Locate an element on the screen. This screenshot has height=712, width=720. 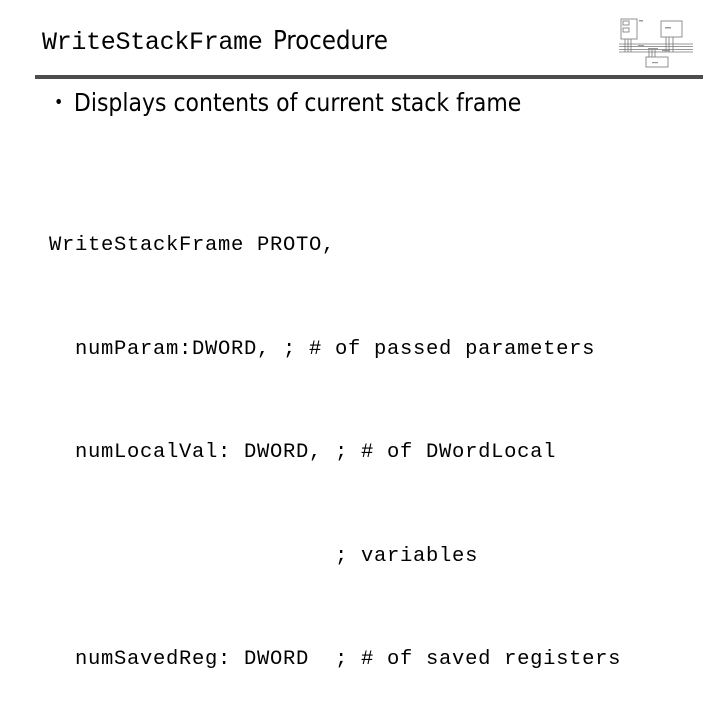
bullet-text: Displays contents of current stack frame is located at coordinates (297, 102).